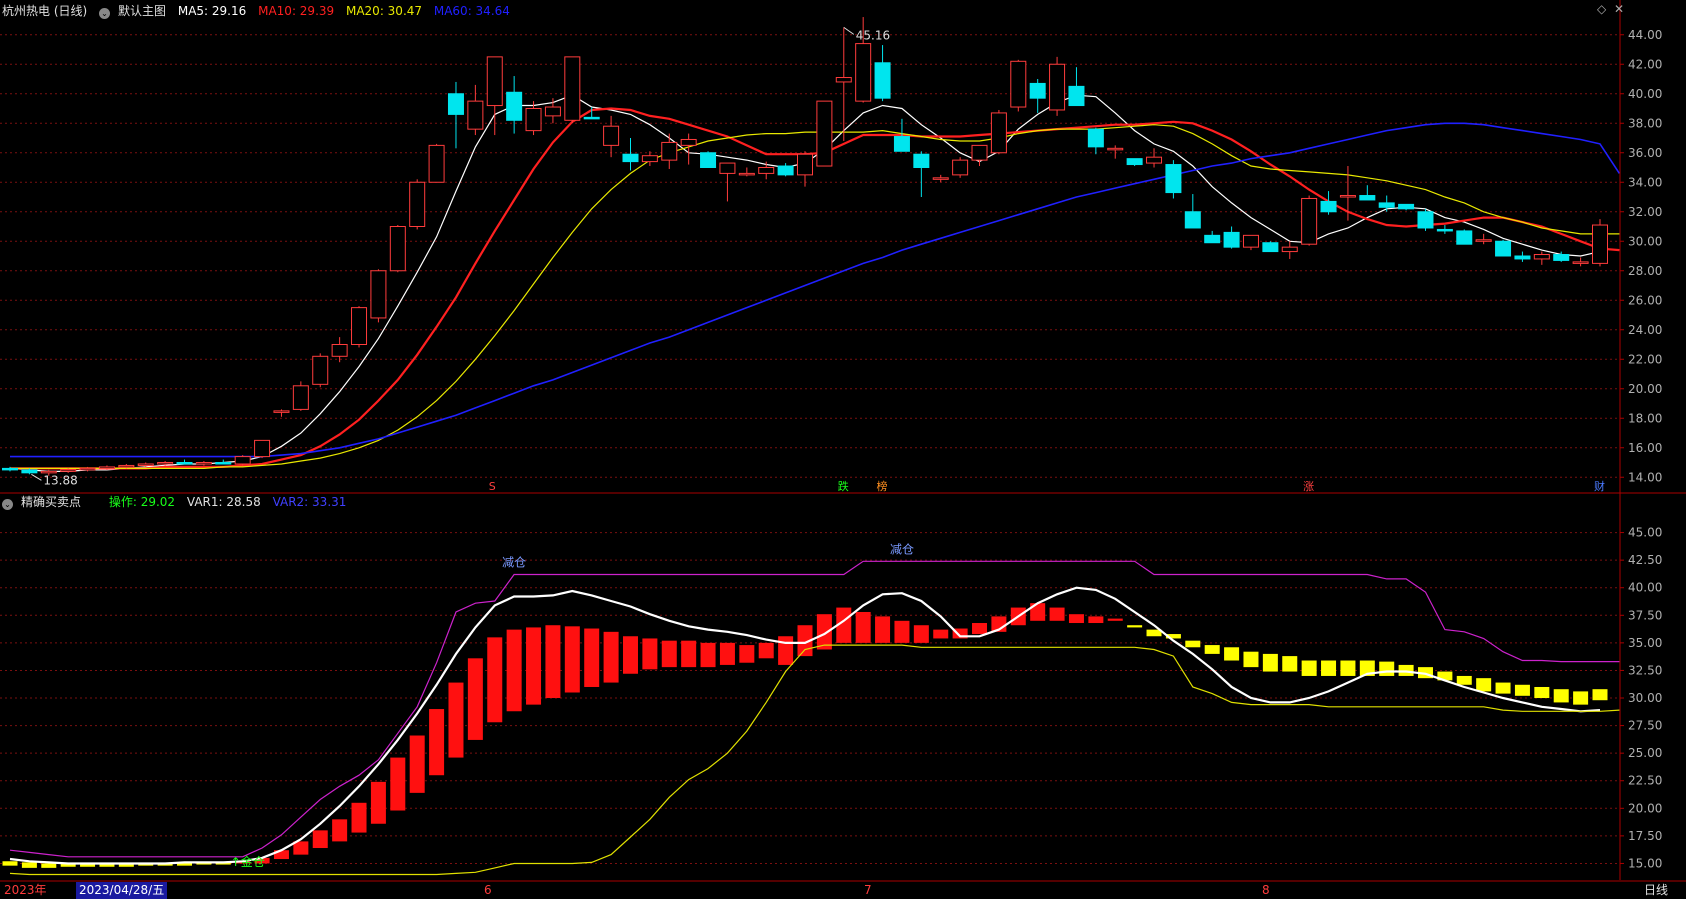 The width and height of the screenshot is (1686, 899). Describe the element at coordinates (1645, 698) in the screenshot. I see `sub-tick-label: 30.00` at that location.